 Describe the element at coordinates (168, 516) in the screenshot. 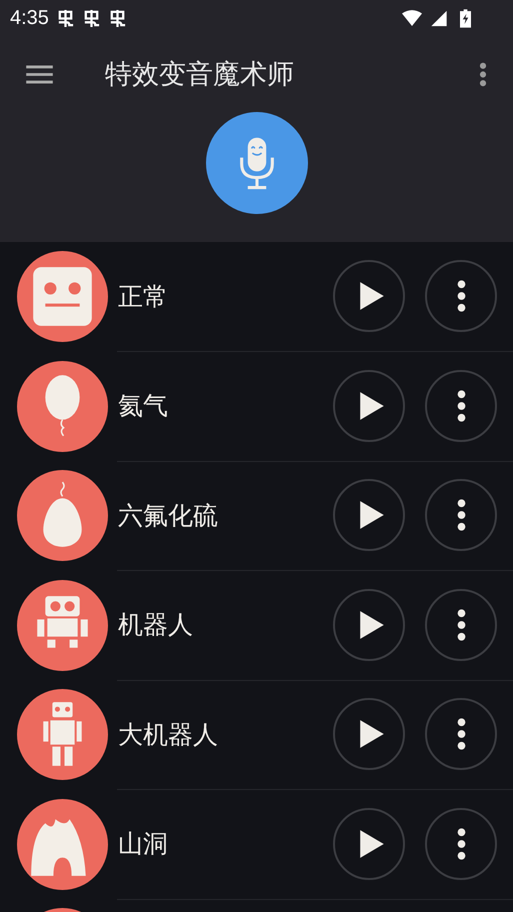

I see `effect-name: 六氟化硫` at that location.